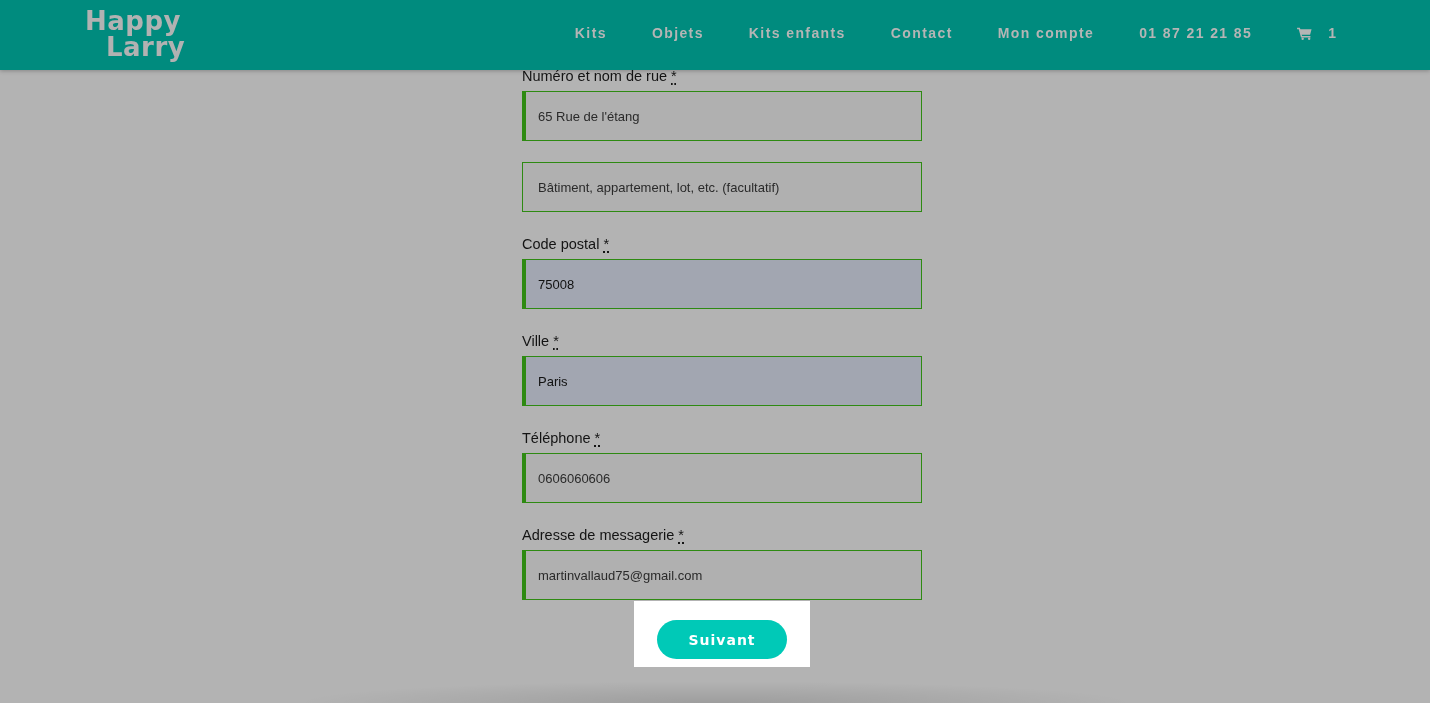  Describe the element at coordinates (722, 639) in the screenshot. I see `next-button: Suivant` at that location.